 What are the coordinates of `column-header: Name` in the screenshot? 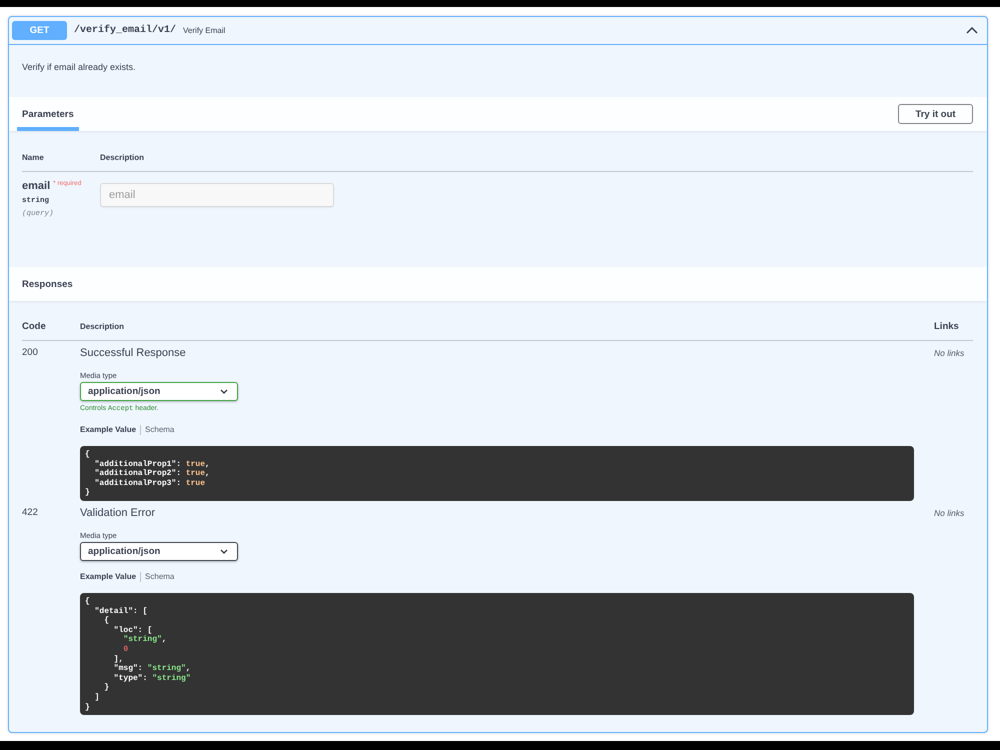 It's located at (33, 158).